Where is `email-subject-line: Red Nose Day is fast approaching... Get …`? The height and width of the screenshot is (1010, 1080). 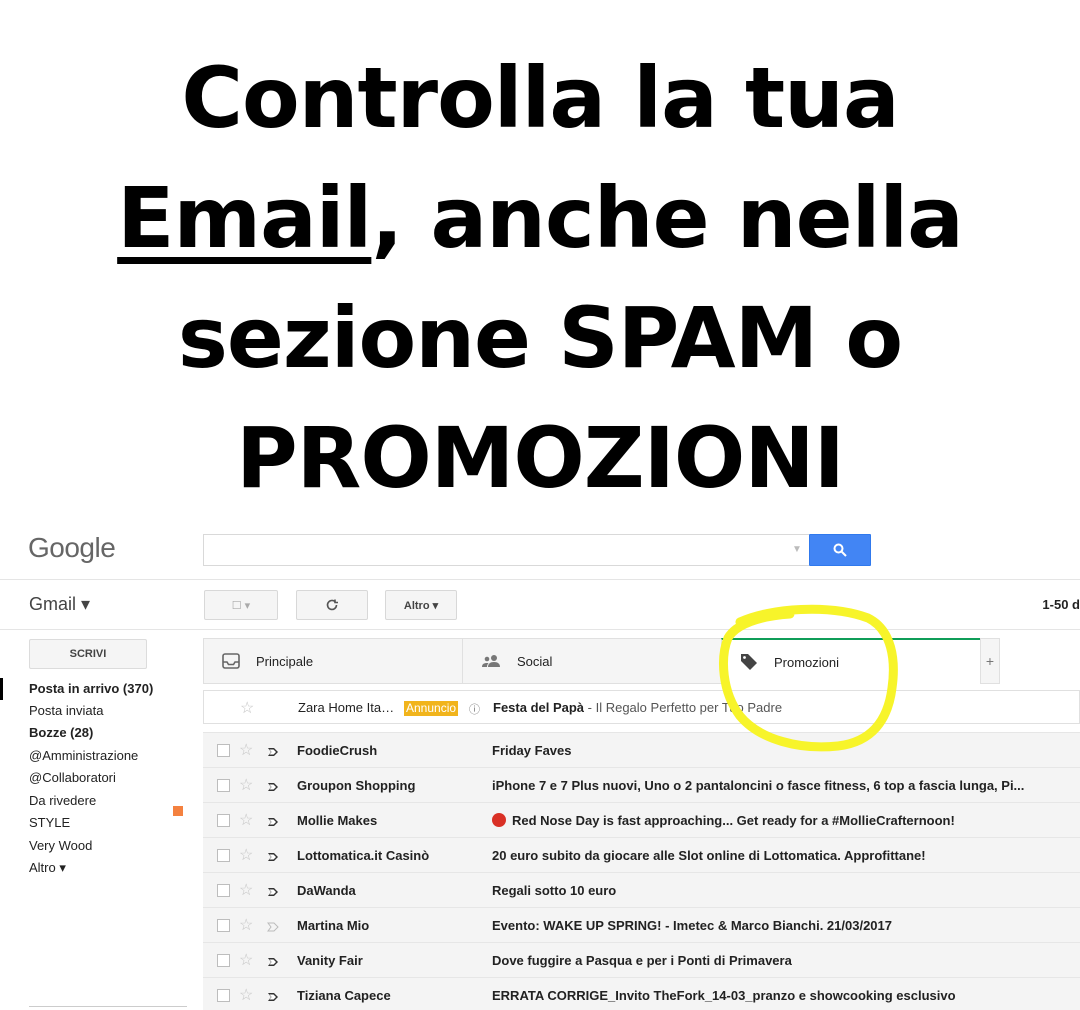 email-subject-line: Red Nose Day is fast approaching... Get … is located at coordinates (772, 820).